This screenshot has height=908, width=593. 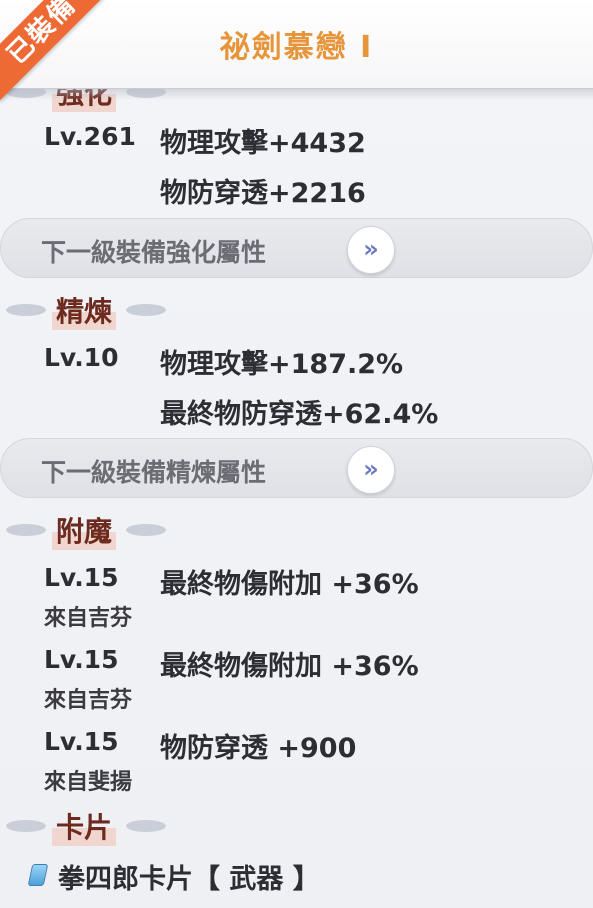 I want to click on enhance-stat: 物防穿透+2216, so click(x=263, y=193).